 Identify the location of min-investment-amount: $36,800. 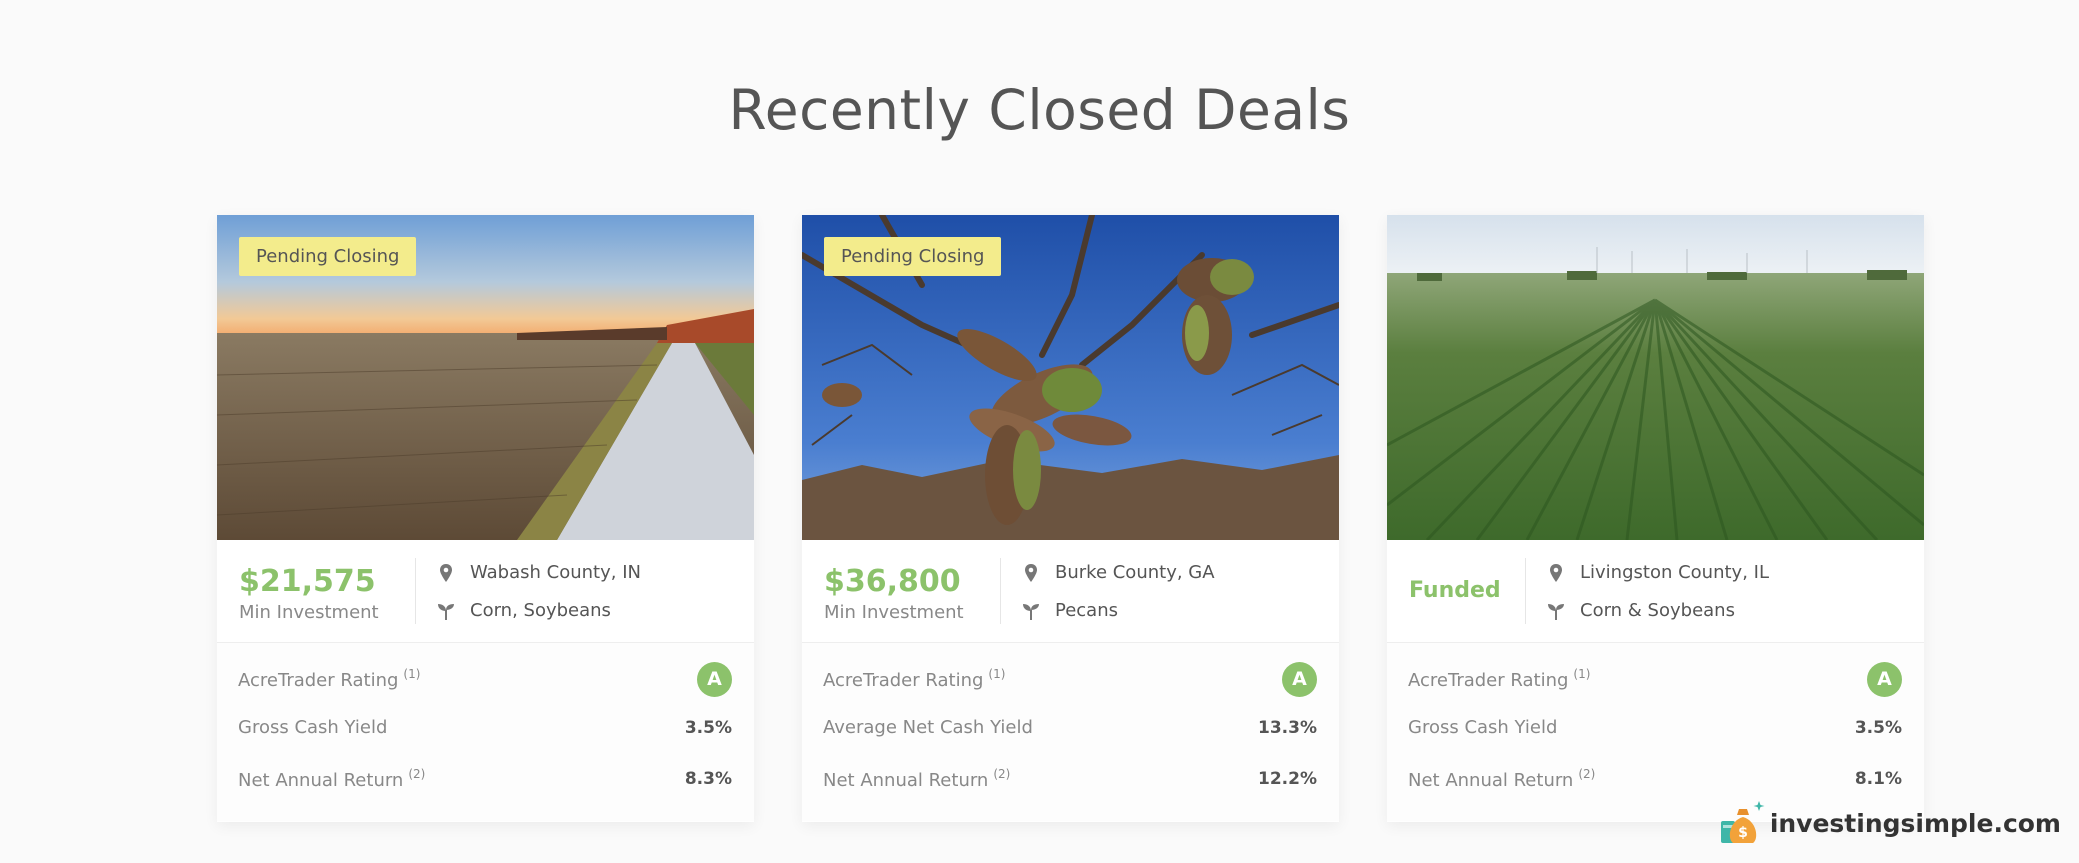
(892, 581).